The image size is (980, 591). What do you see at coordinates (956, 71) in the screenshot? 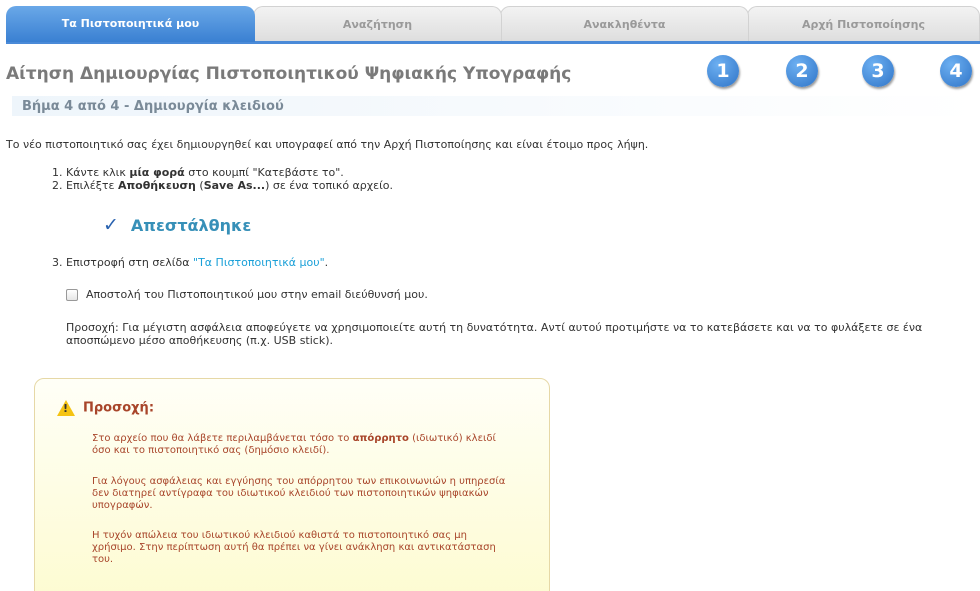
I see `step-4-indicator: 4` at bounding box center [956, 71].